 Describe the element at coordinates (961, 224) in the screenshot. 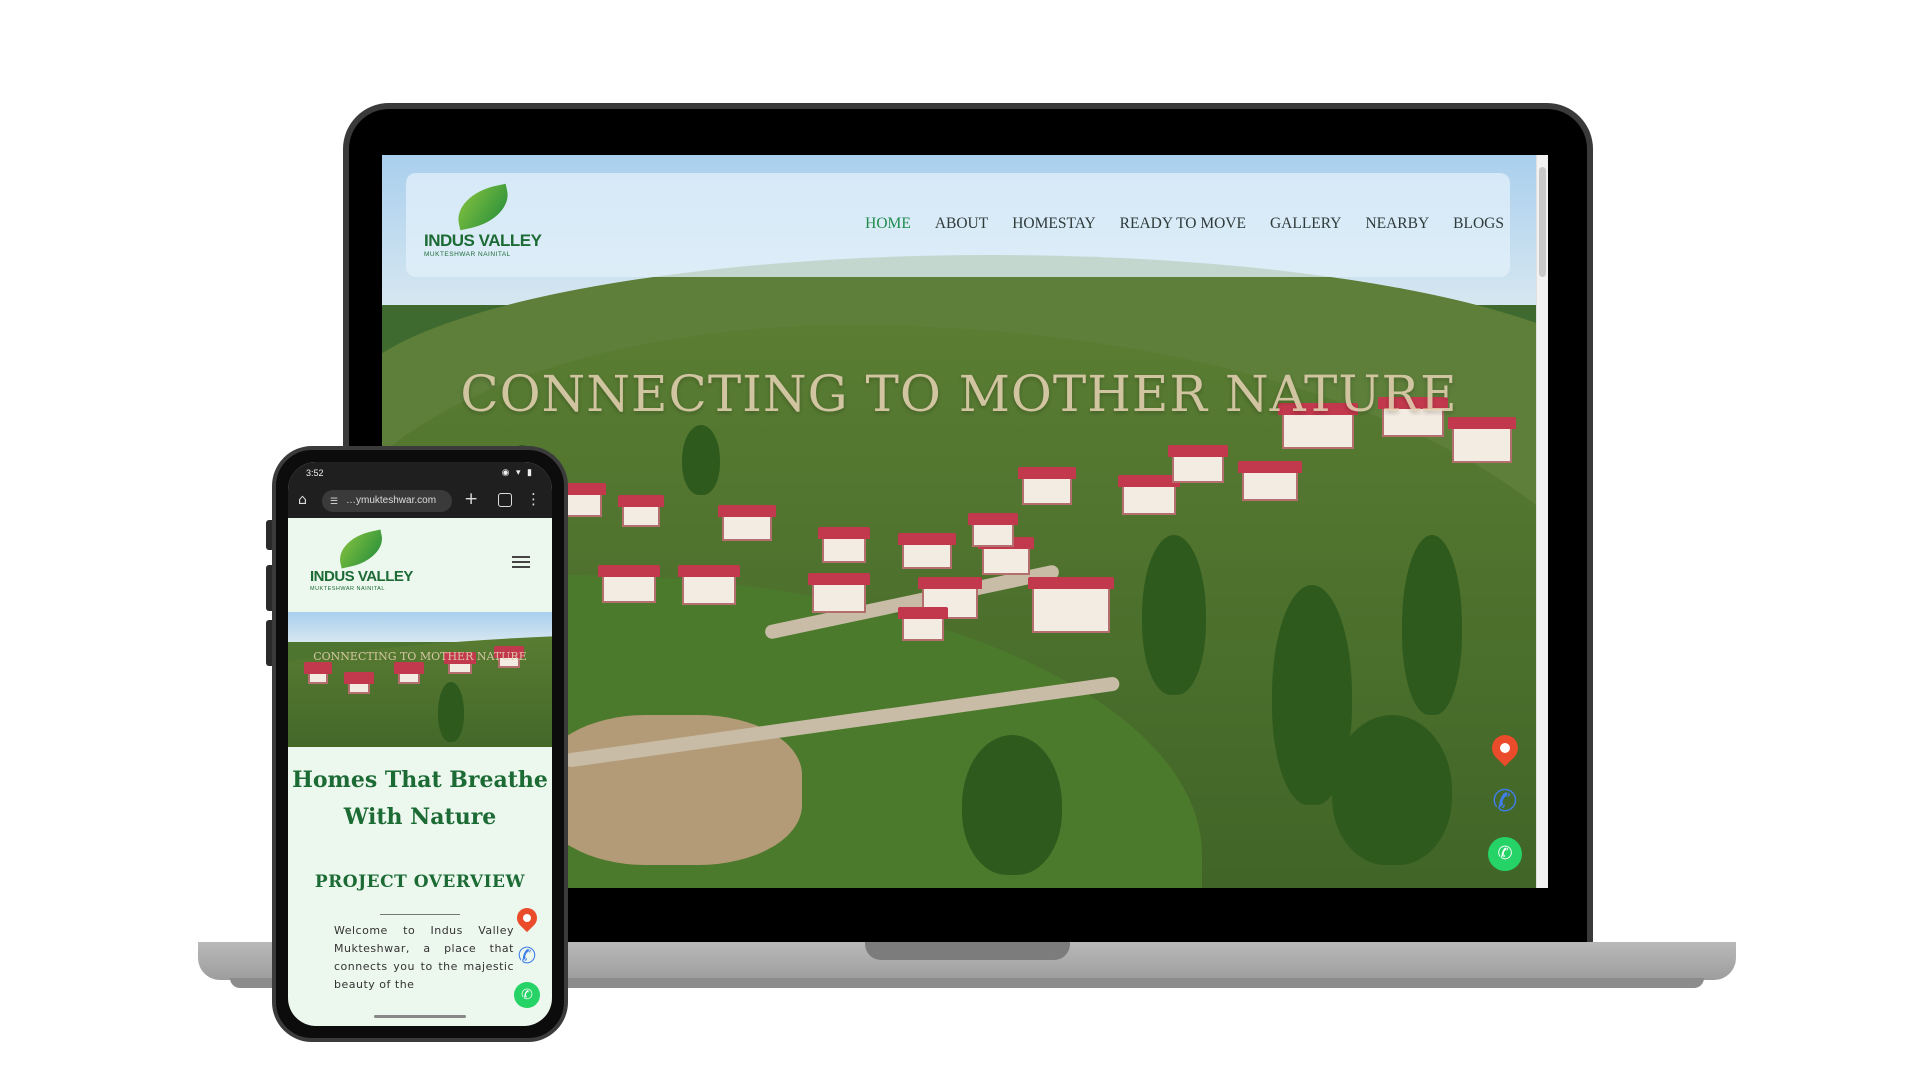

I see `nav-link-about: ABOUT` at that location.